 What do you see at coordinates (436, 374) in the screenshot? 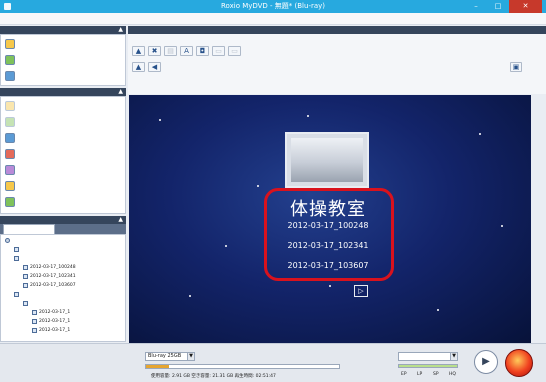
I see `quality-mark: SP` at bounding box center [436, 374].